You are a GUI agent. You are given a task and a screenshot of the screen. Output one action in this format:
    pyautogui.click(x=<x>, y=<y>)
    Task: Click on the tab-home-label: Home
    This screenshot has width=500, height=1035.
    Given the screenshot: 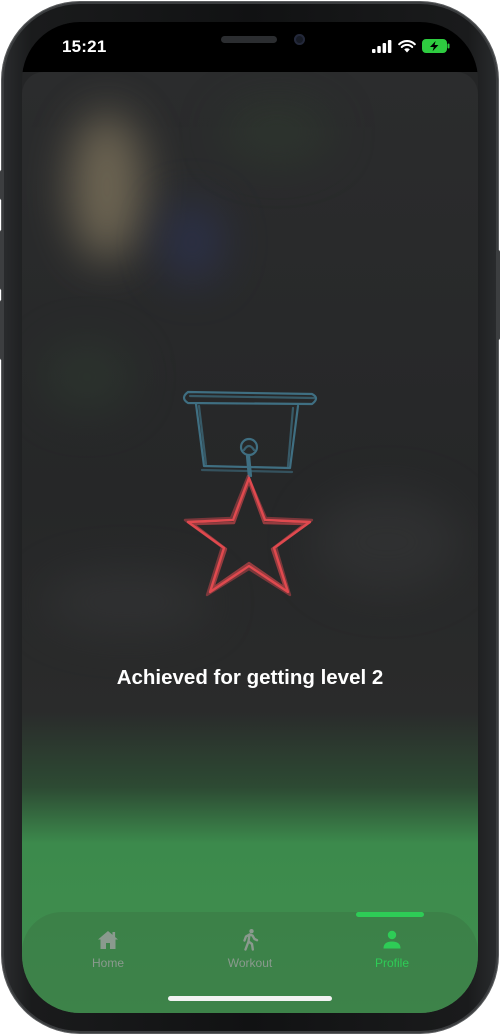 What is the action you would take?
    pyautogui.click(x=107, y=963)
    